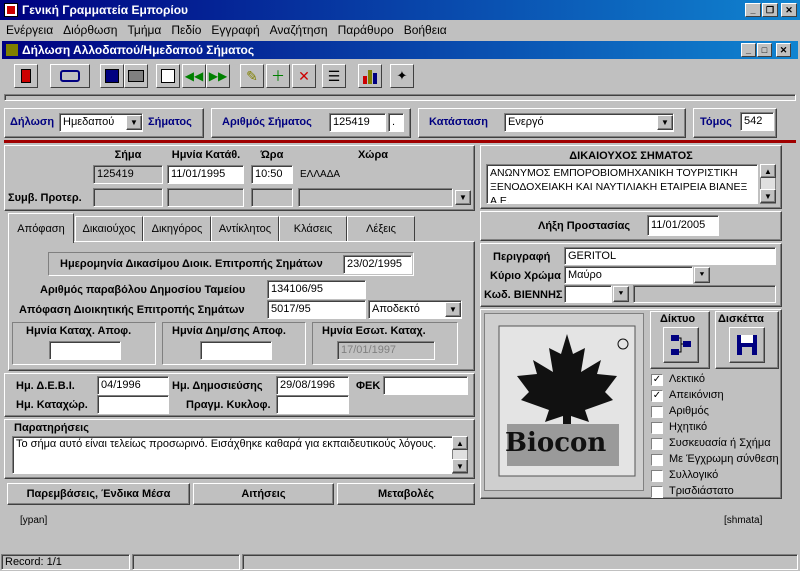  I want to click on search-icon, so click(70, 76).